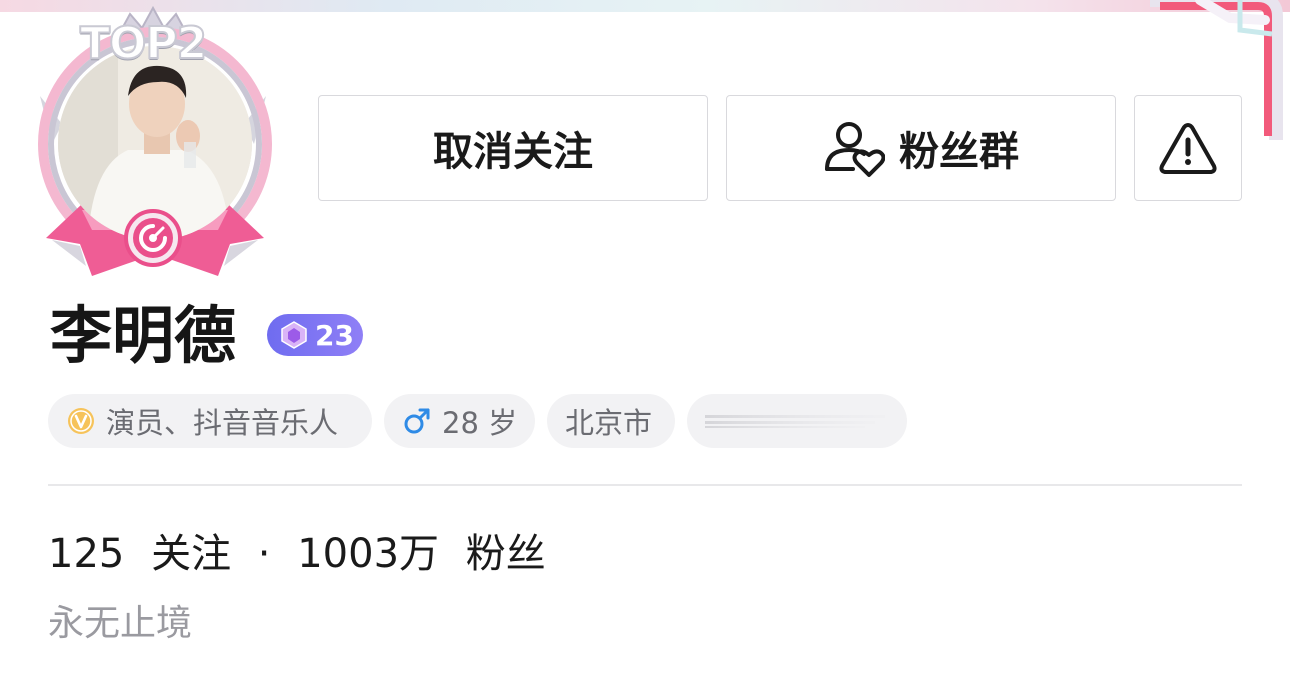 This screenshot has height=689, width=1290. I want to click on follow-stats: 125 关注 · 1003万 粉丝, so click(297, 554).